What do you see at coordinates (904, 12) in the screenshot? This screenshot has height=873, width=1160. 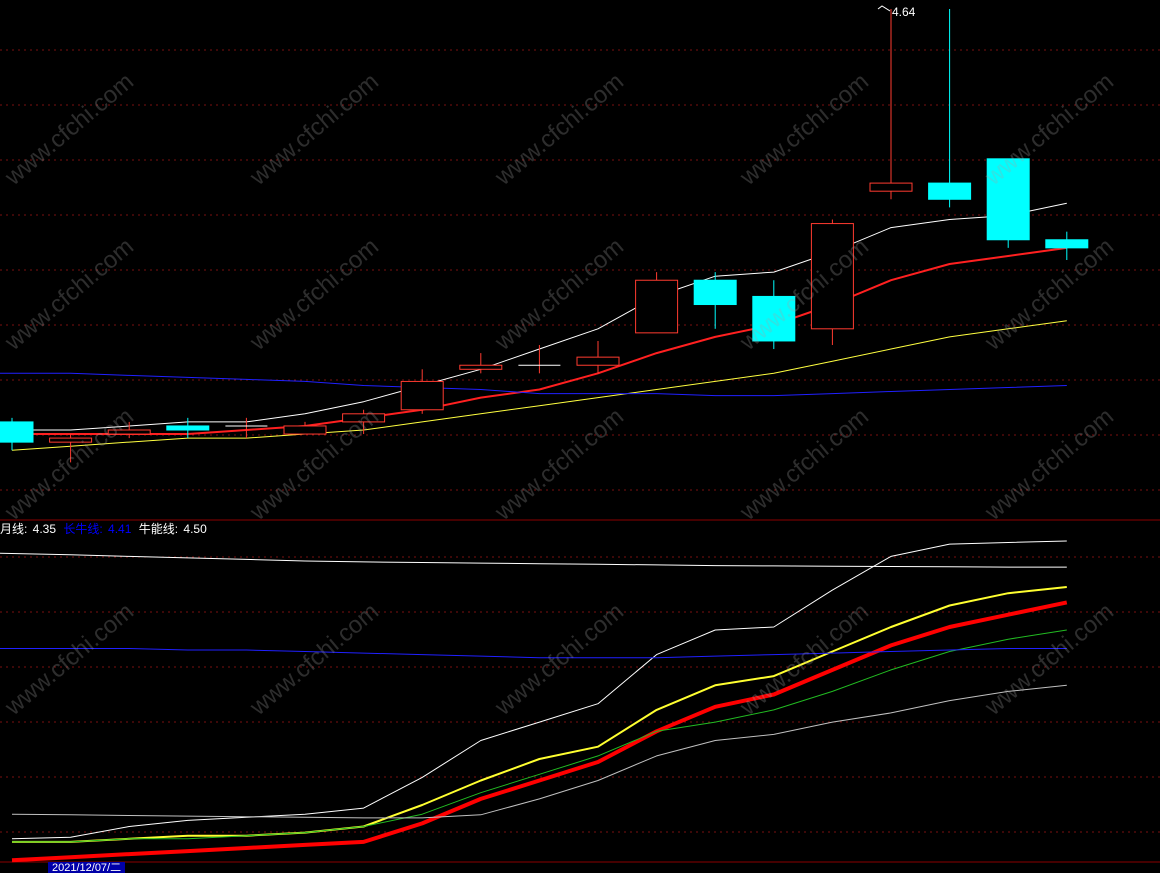 I see `peak-price-label: 4.64` at bounding box center [904, 12].